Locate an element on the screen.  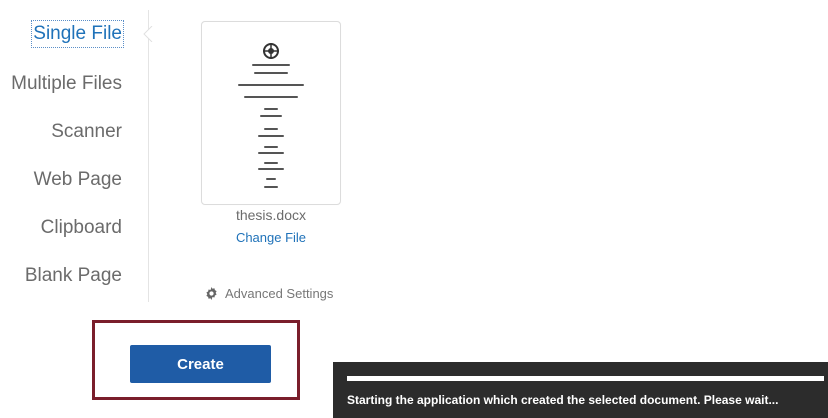
gear-icon is located at coordinates (211, 293).